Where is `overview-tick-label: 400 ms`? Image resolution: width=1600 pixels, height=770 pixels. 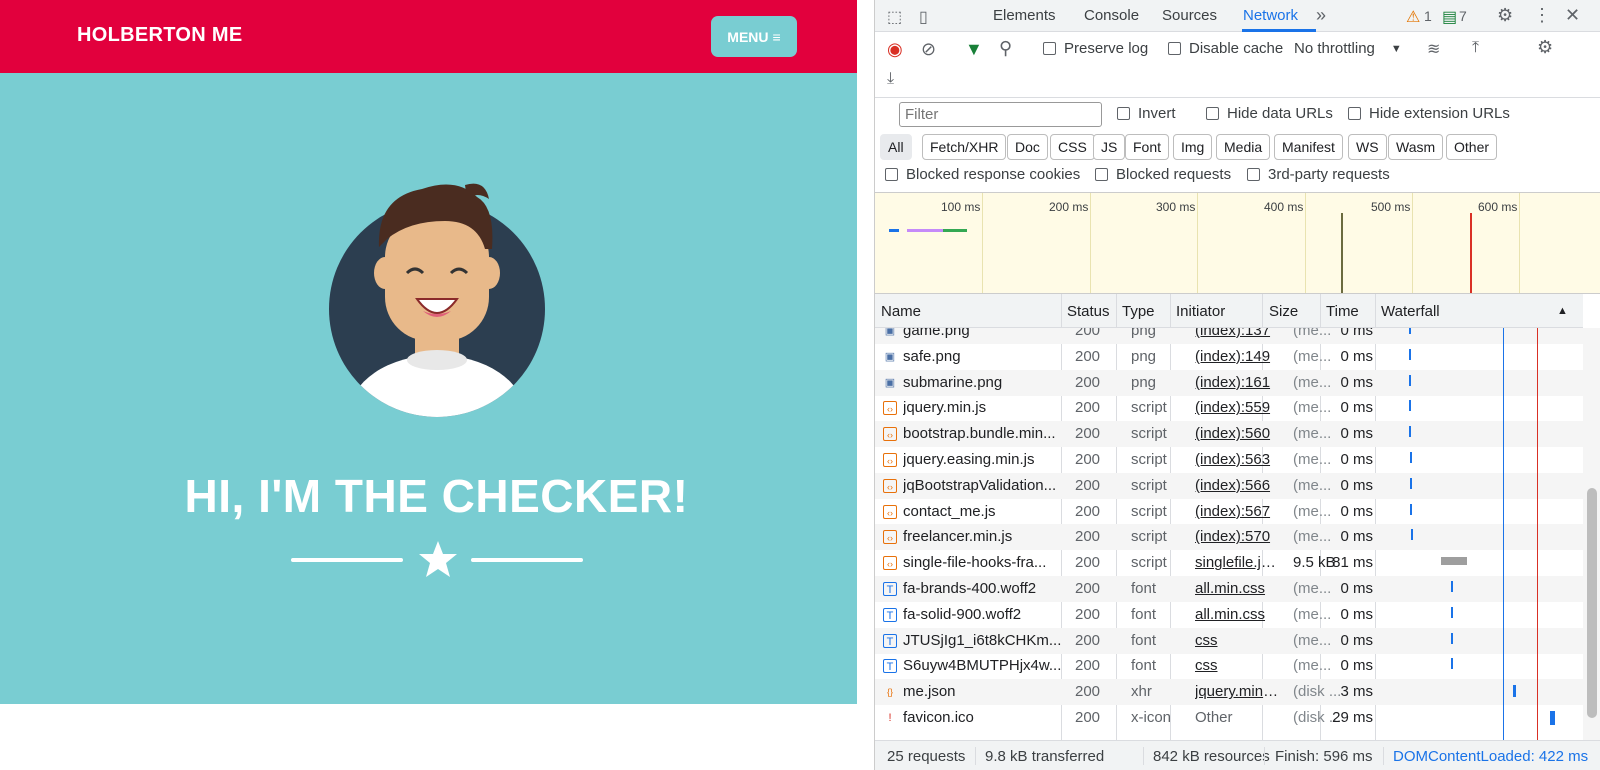 overview-tick-label: 400 ms is located at coordinates (1284, 207).